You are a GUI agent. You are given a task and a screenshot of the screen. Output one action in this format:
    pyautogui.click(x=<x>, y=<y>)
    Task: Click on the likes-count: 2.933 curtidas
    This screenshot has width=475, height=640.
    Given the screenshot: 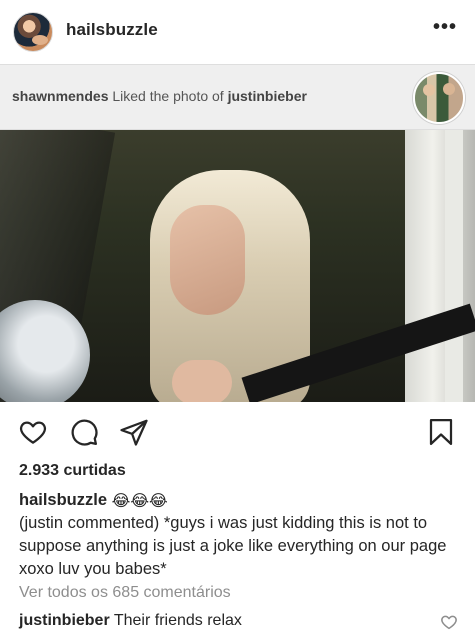 What is the action you would take?
    pyautogui.click(x=72, y=471)
    